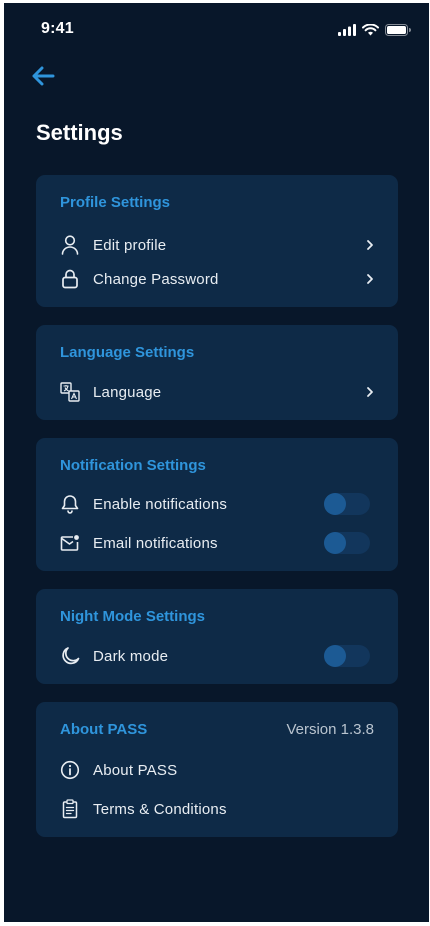 The image size is (430, 926). I want to click on enable-notifications-row: Enable notifications, so click(217, 504).